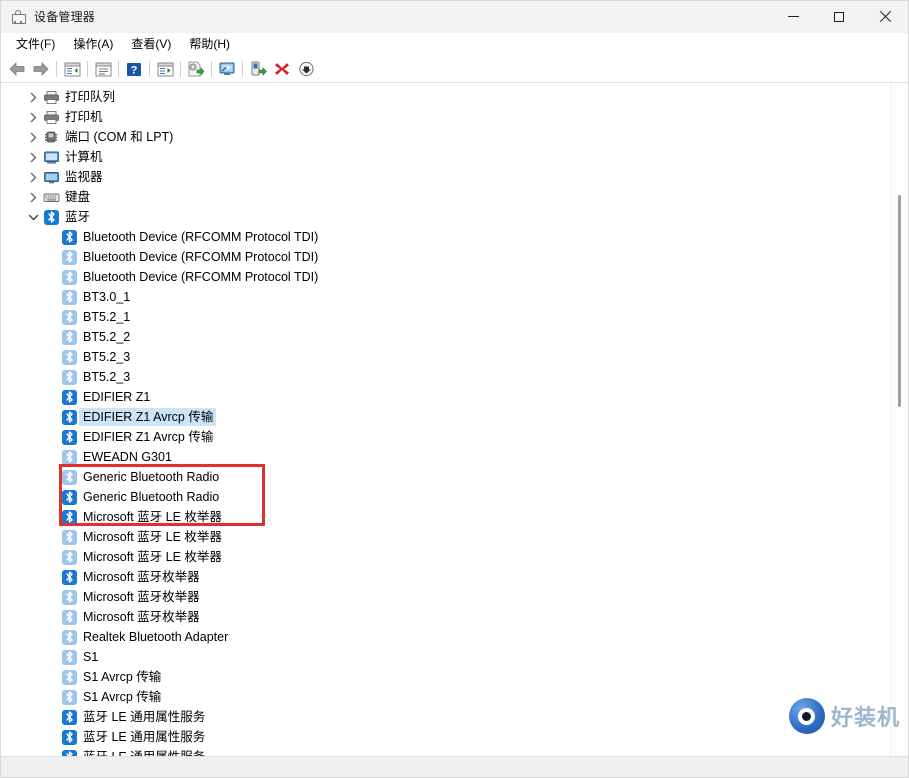 The height and width of the screenshot is (778, 909). Describe the element at coordinates (134, 69) in the screenshot. I see `help-button: ?` at that location.